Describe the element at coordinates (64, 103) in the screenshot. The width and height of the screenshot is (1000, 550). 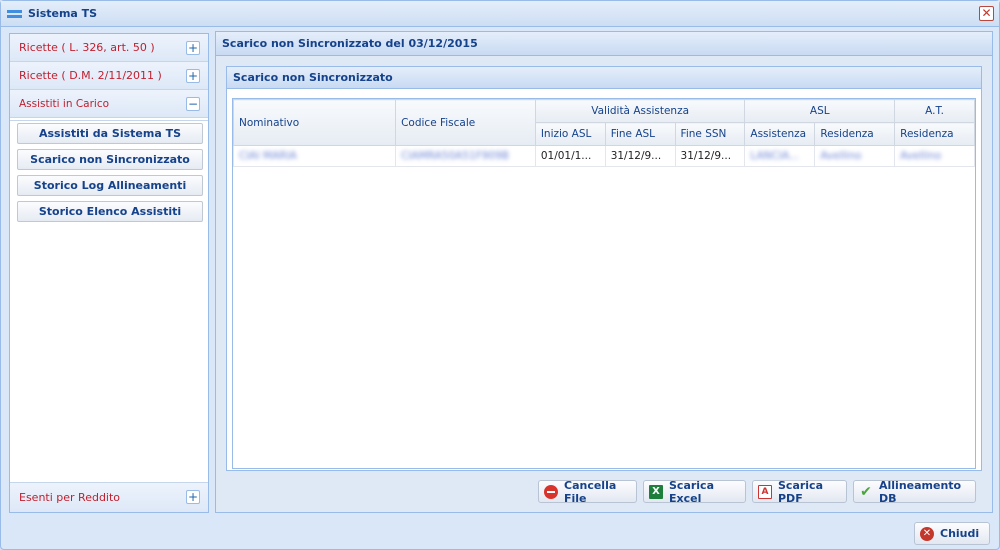
I see `sidebar-section-label: Assistiti in Carico` at that location.